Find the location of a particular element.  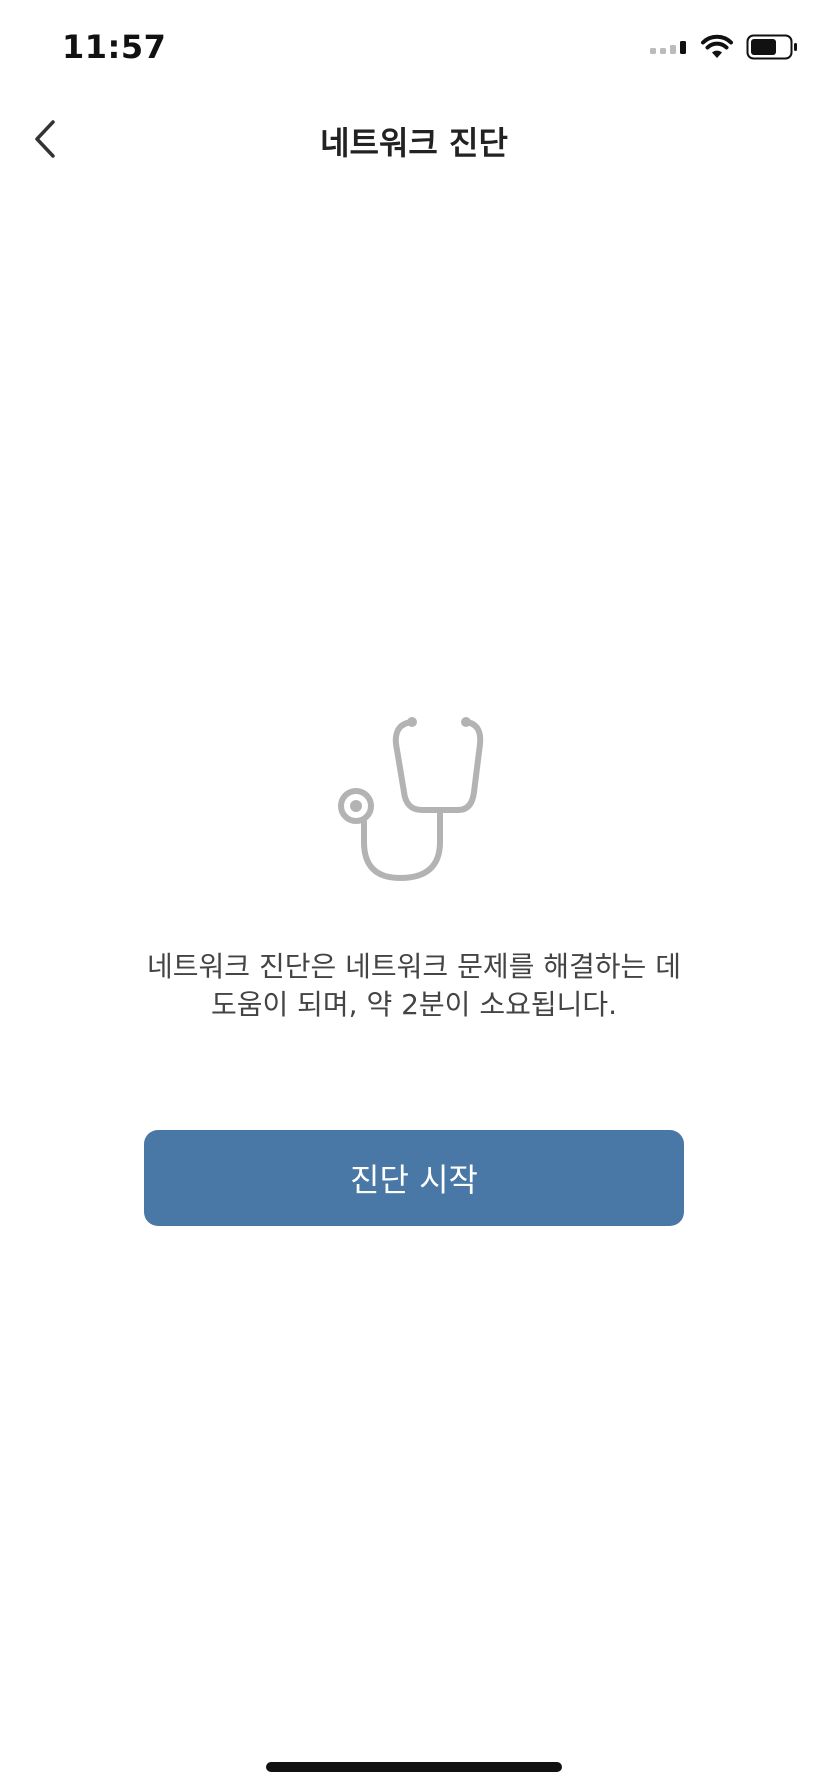

navigation-bar: 네트워크 진단 is located at coordinates (414, 140).